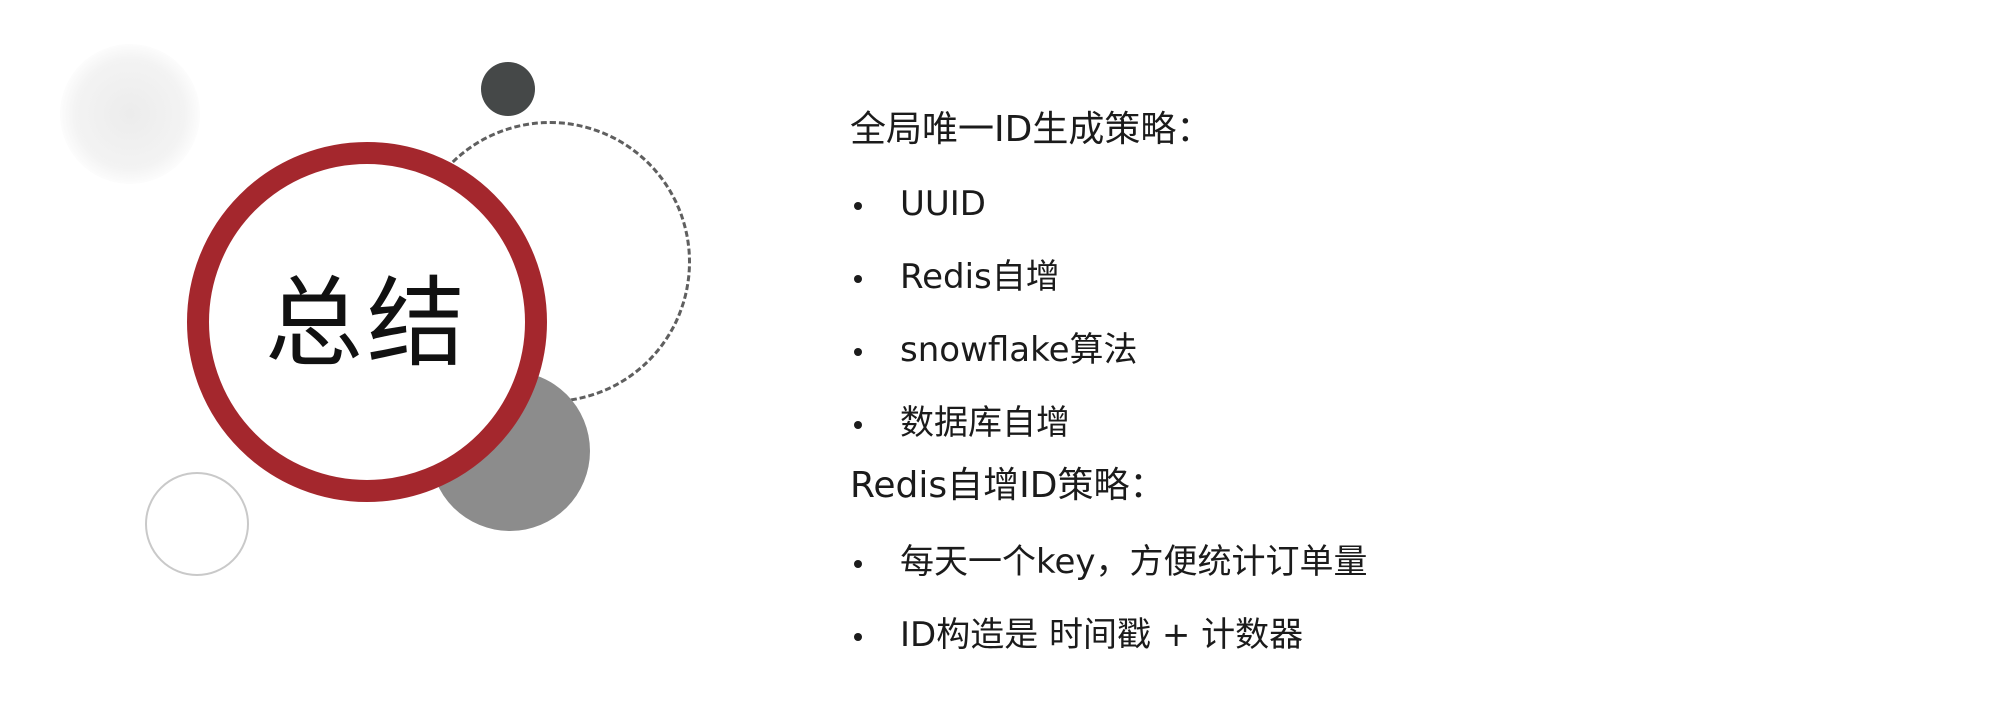  Describe the element at coordinates (1109, 208) in the screenshot. I see `list-item: UUID` at that location.